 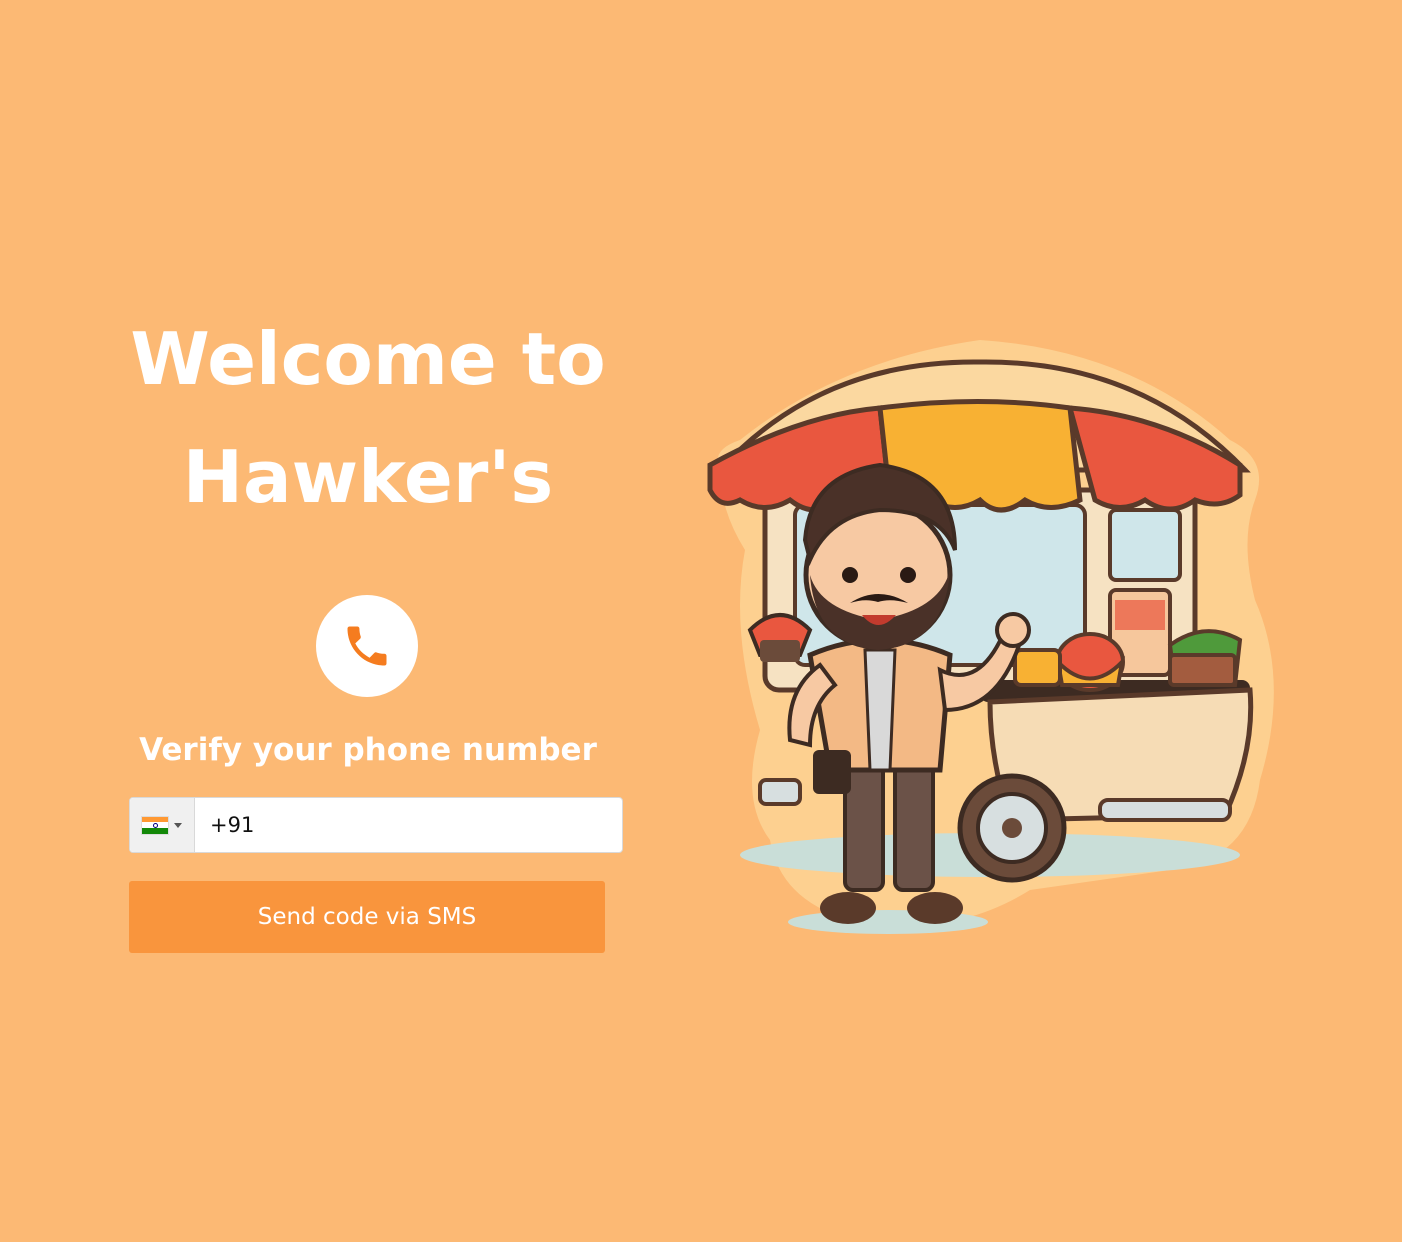 I want to click on verify-subtitle: Verify your phone number, so click(x=368, y=750).